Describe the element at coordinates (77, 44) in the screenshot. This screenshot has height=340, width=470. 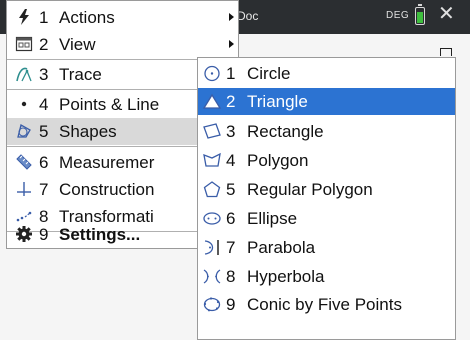
I see `menu-item-label: View` at that location.